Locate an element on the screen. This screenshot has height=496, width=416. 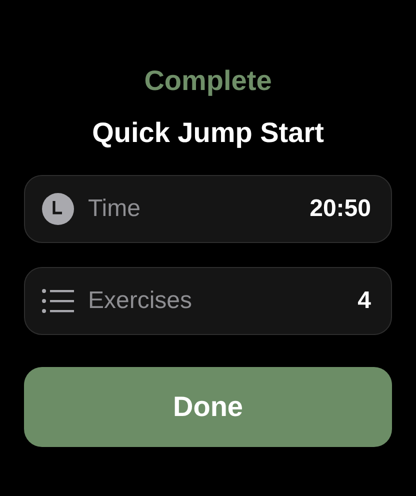
workout-title: Quick Jump Start is located at coordinates (208, 133).